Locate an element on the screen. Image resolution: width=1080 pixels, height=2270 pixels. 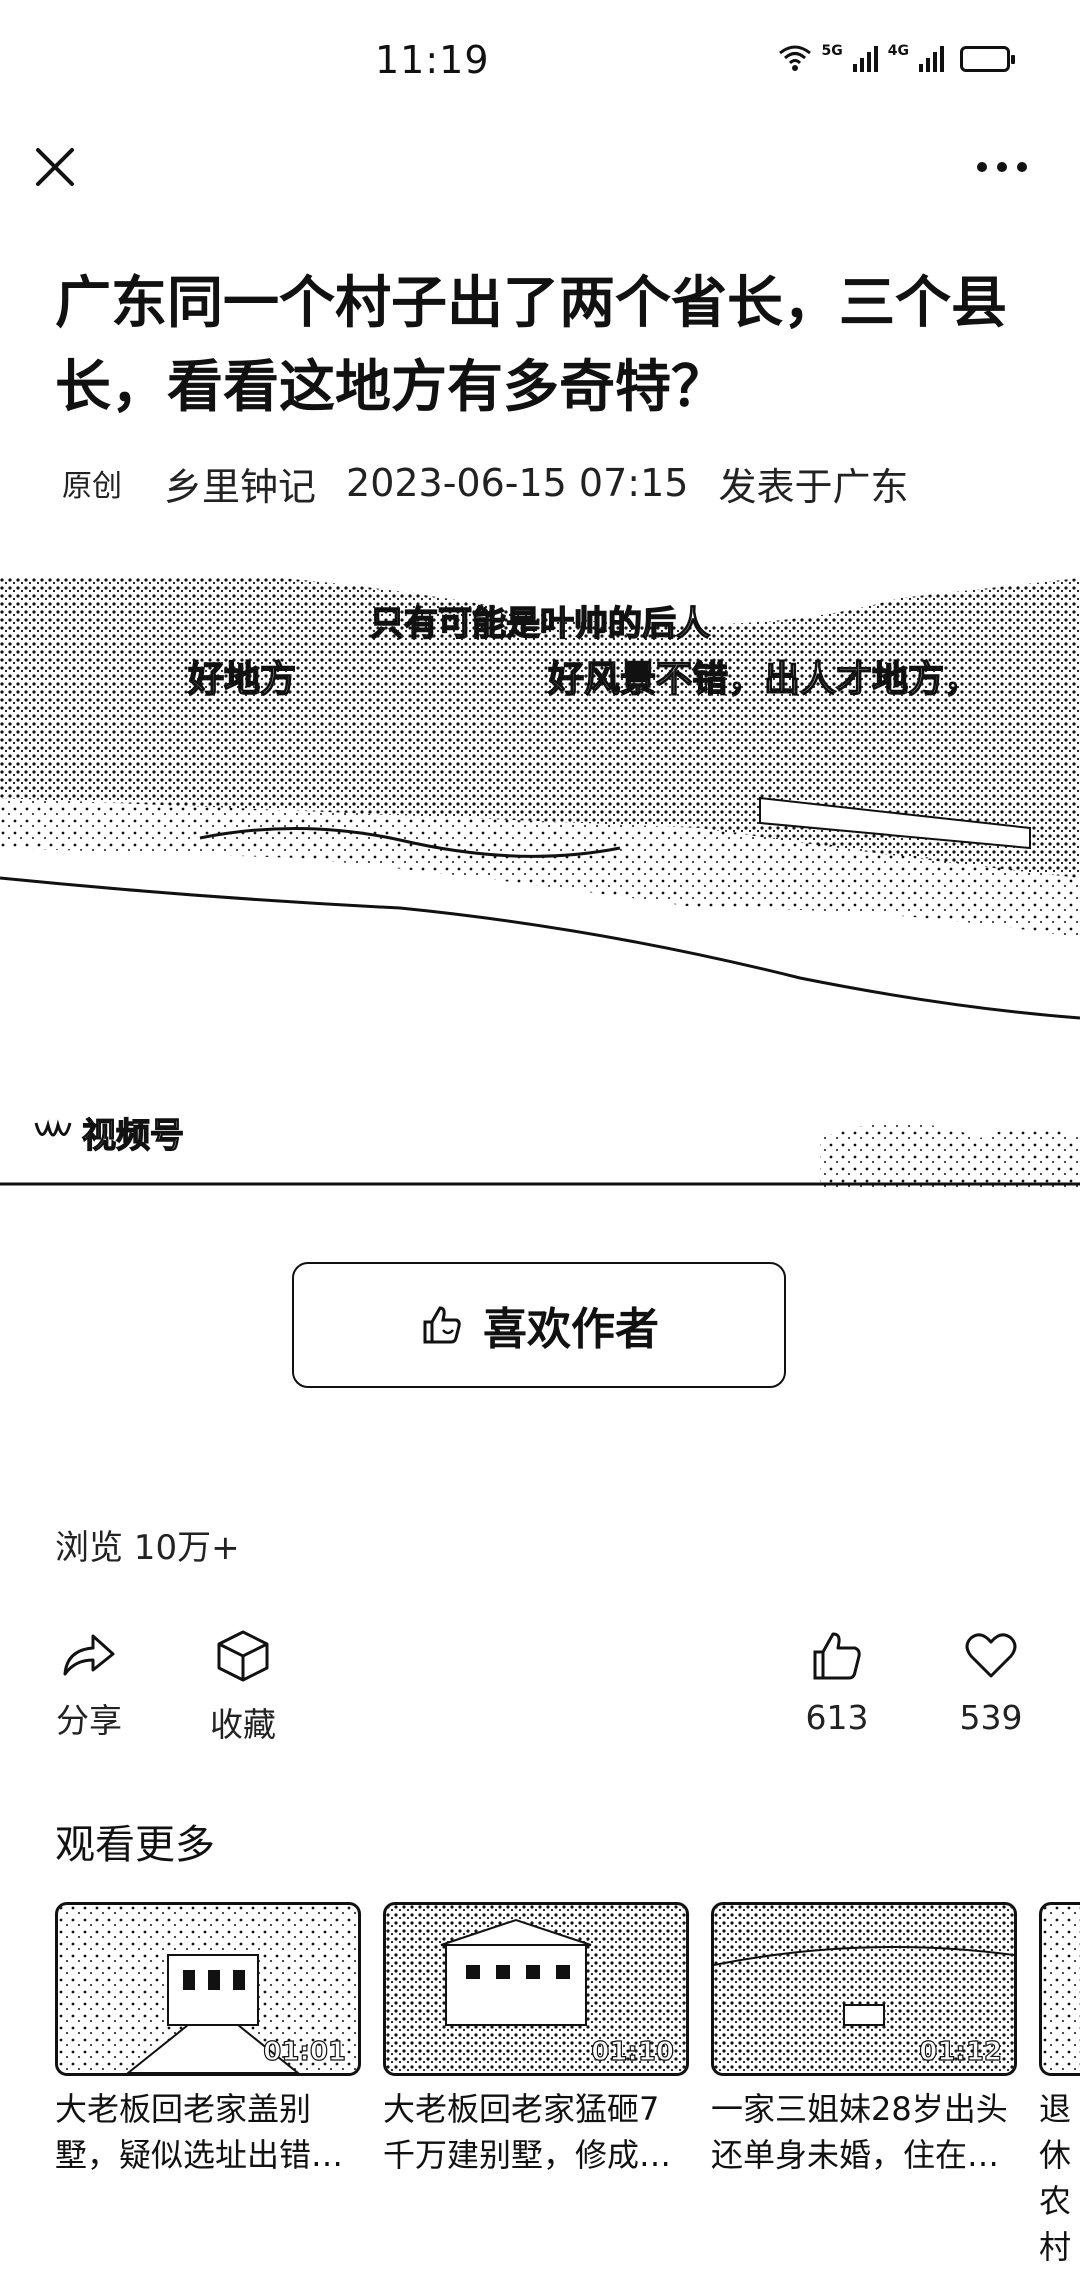
channel-label: 视频号 is located at coordinates (132, 1135).